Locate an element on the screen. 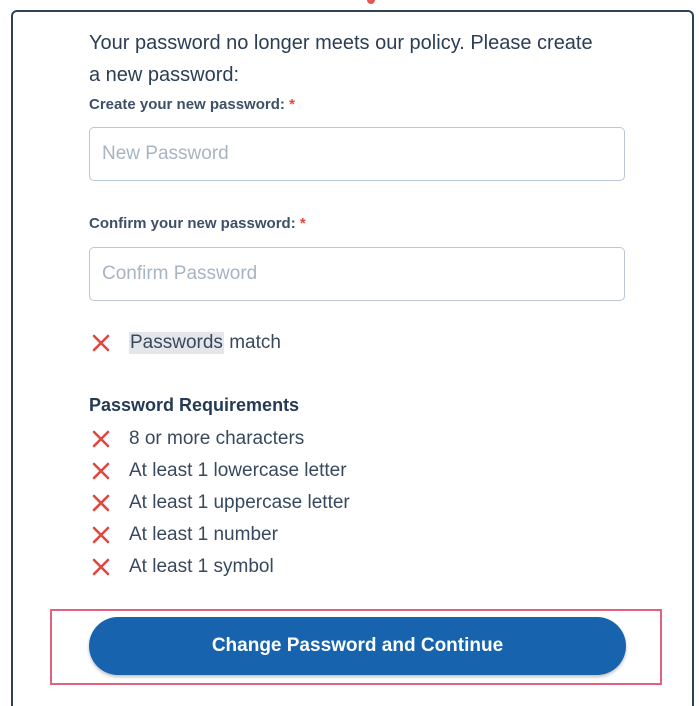 The image size is (699, 706). requirement-label: At least 1 symbol is located at coordinates (201, 566).